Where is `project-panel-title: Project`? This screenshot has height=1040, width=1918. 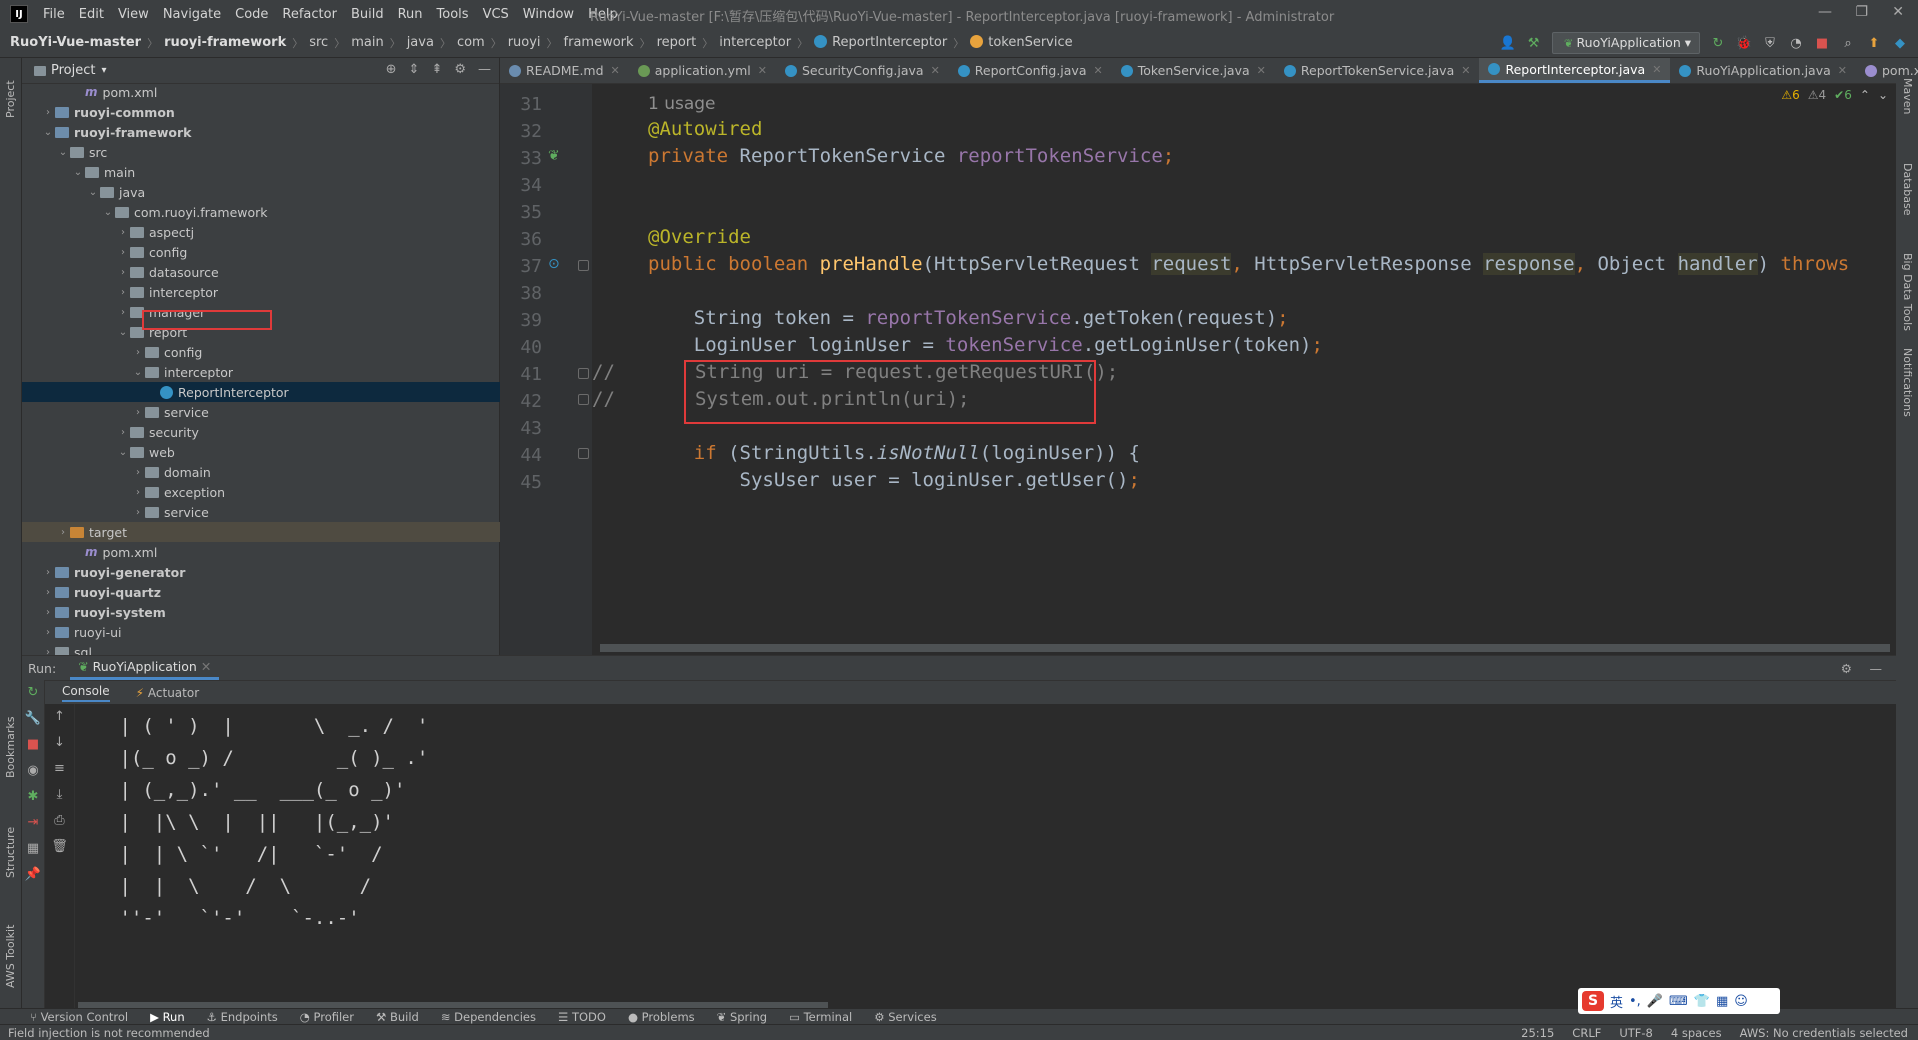
project-panel-title: Project is located at coordinates (73, 70).